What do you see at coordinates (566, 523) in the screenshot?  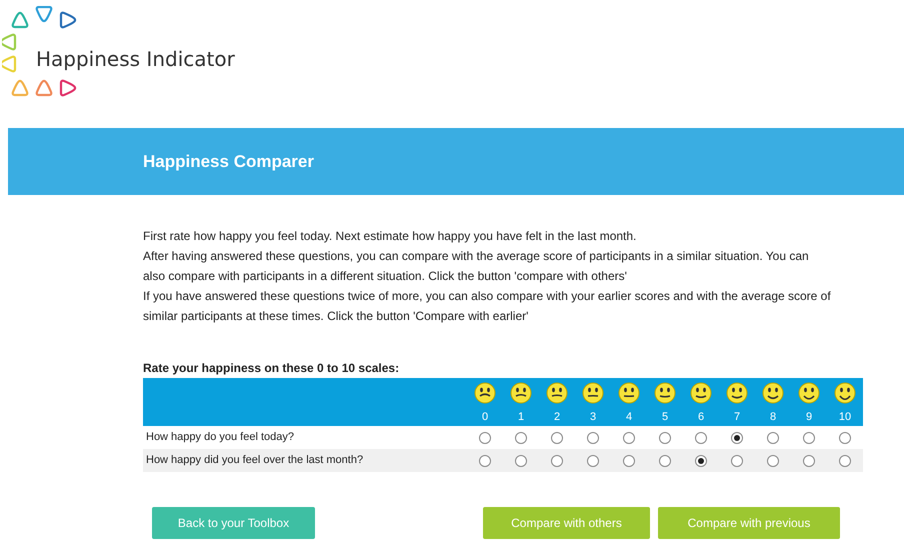 I see `compare-button: Compare with others` at bounding box center [566, 523].